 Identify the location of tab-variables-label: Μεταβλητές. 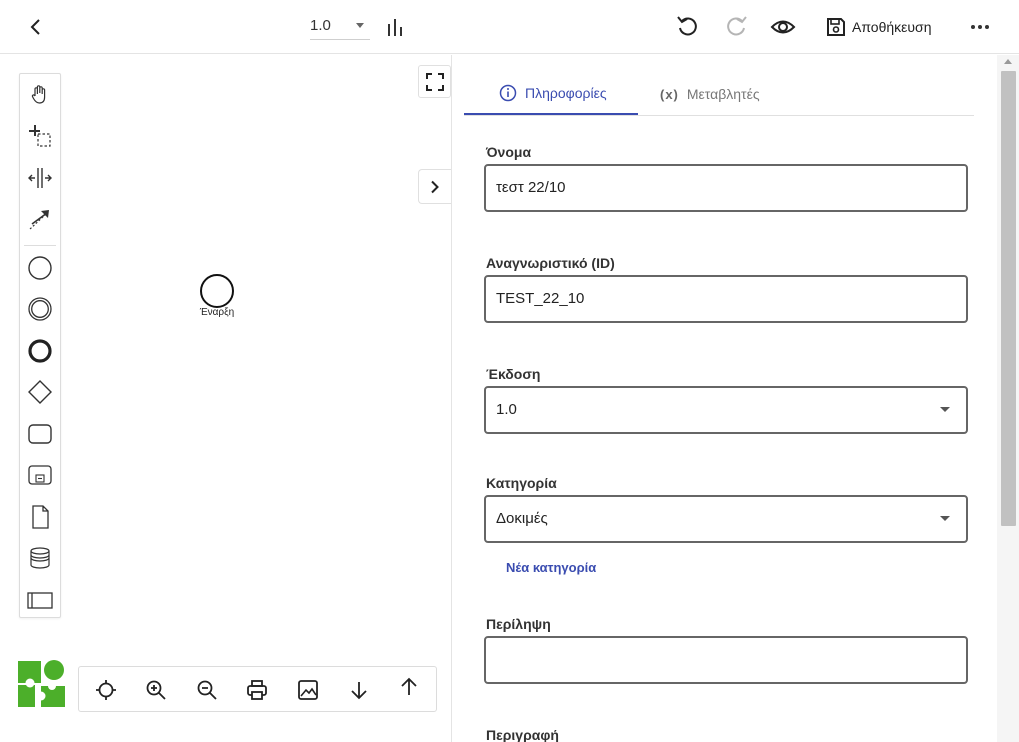
(723, 94).